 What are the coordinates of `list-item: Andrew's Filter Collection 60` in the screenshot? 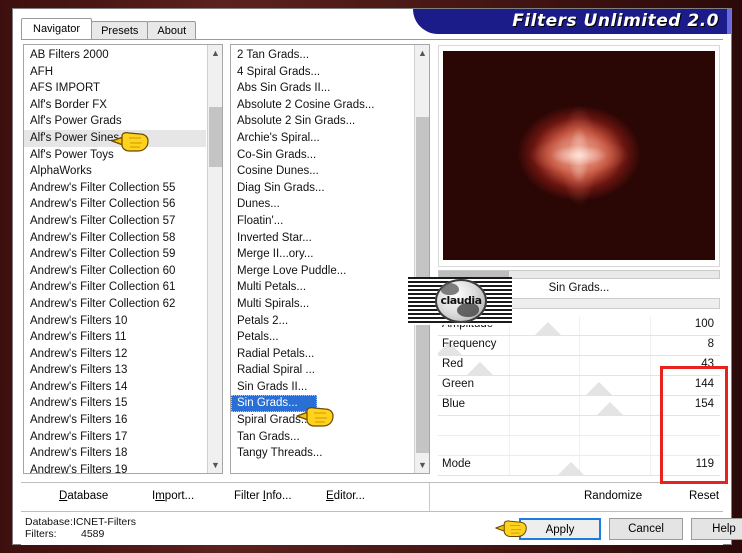 It's located at (115, 271).